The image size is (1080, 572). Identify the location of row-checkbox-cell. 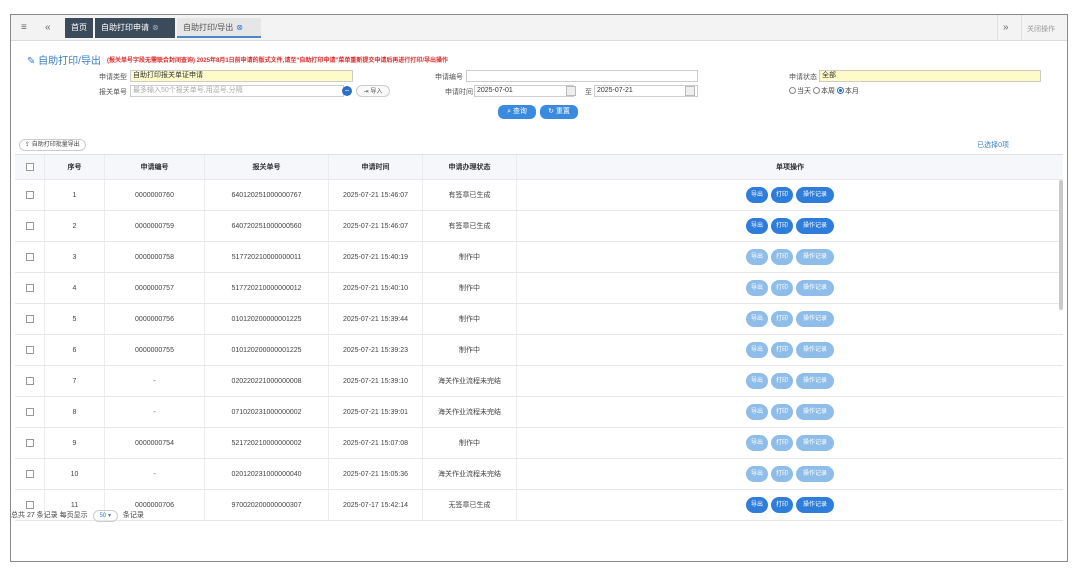
(30, 226).